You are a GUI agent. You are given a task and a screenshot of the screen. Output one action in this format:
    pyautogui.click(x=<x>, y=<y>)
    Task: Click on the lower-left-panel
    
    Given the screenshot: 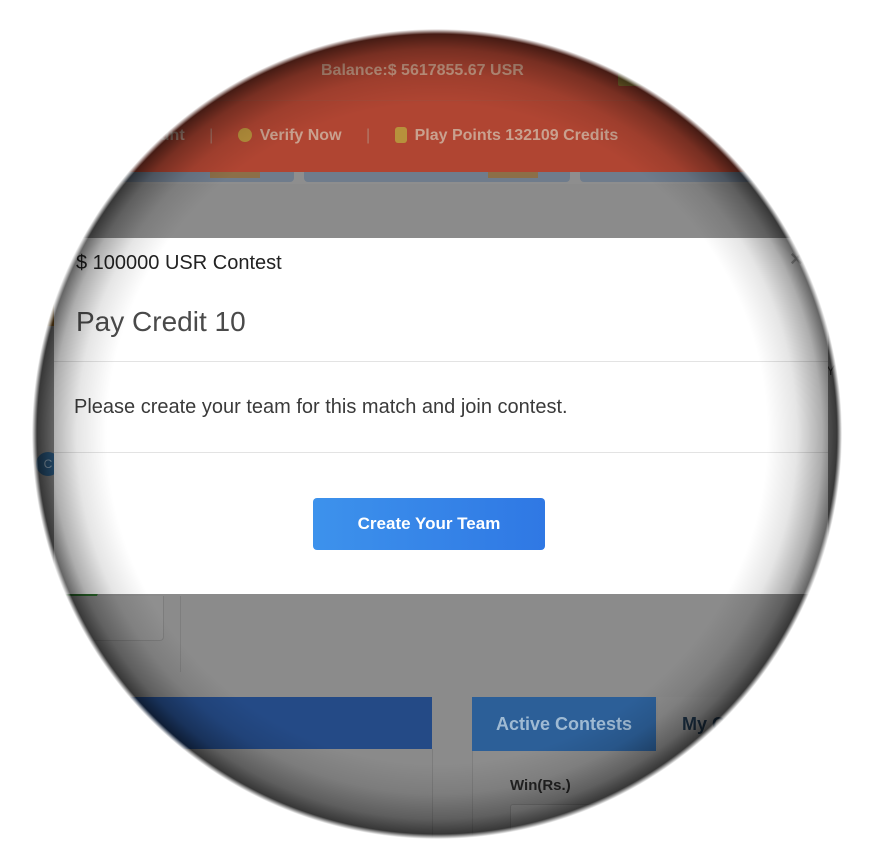 What is the action you would take?
    pyautogui.click(x=246, y=805)
    